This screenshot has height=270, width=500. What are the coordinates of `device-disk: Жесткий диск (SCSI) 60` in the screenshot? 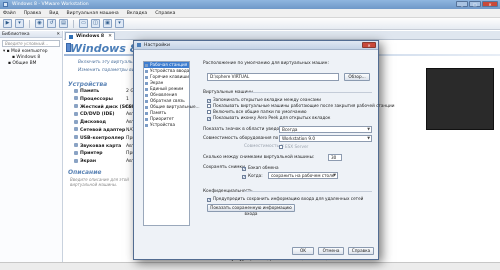 It's located at (105, 108).